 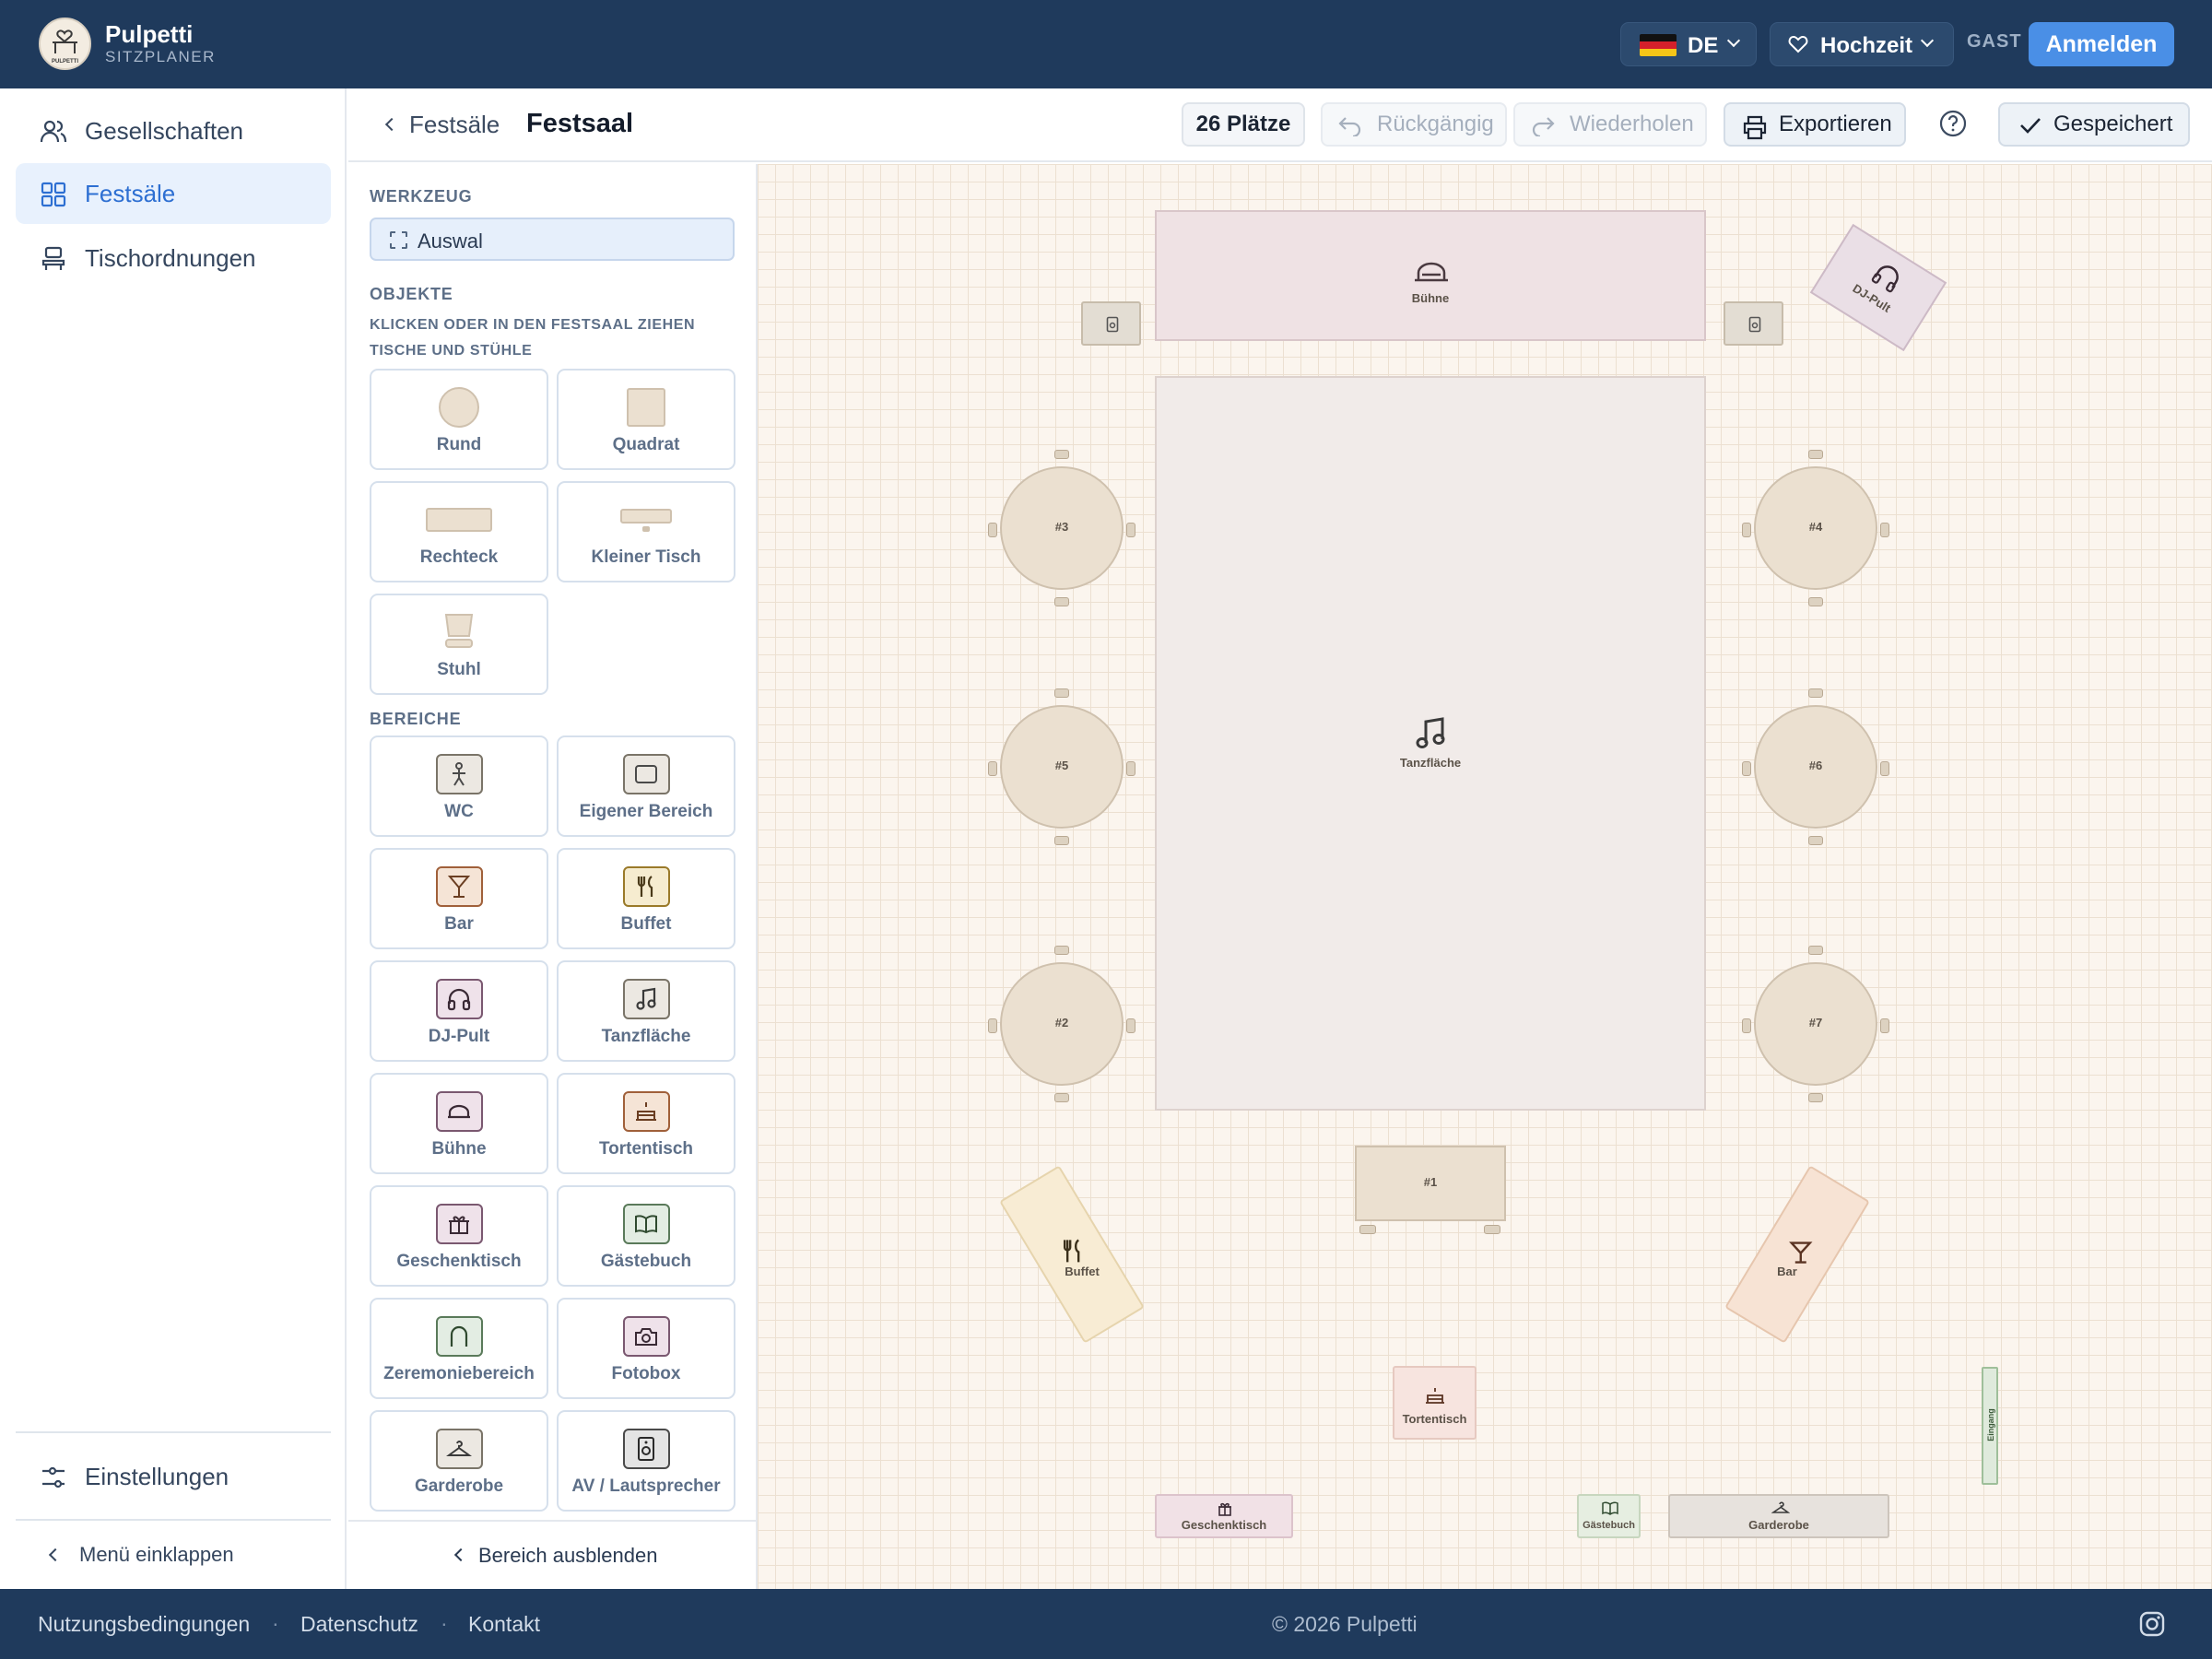 I want to click on custom-area-tool: Eigener Bereich, so click(x=646, y=786).